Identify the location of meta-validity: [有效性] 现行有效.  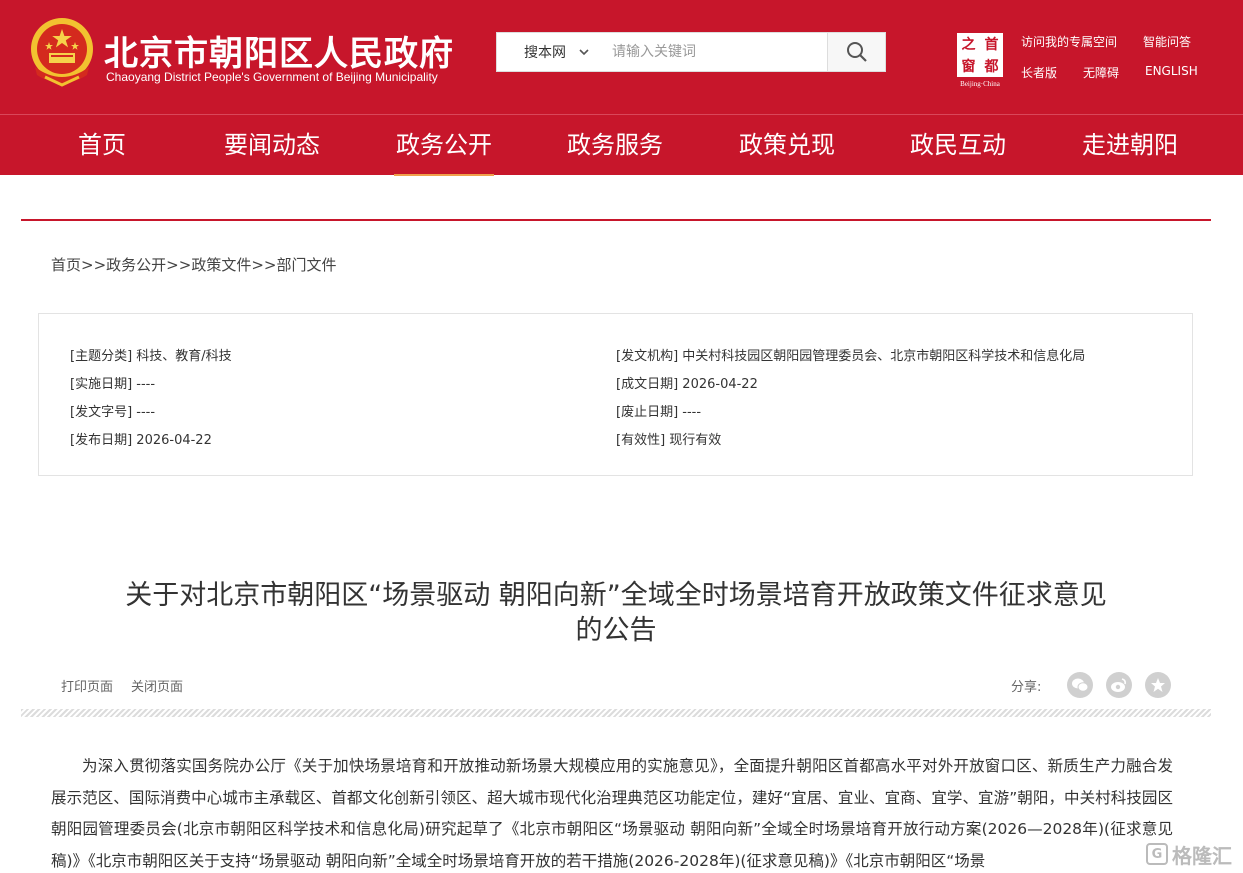
(668, 438).